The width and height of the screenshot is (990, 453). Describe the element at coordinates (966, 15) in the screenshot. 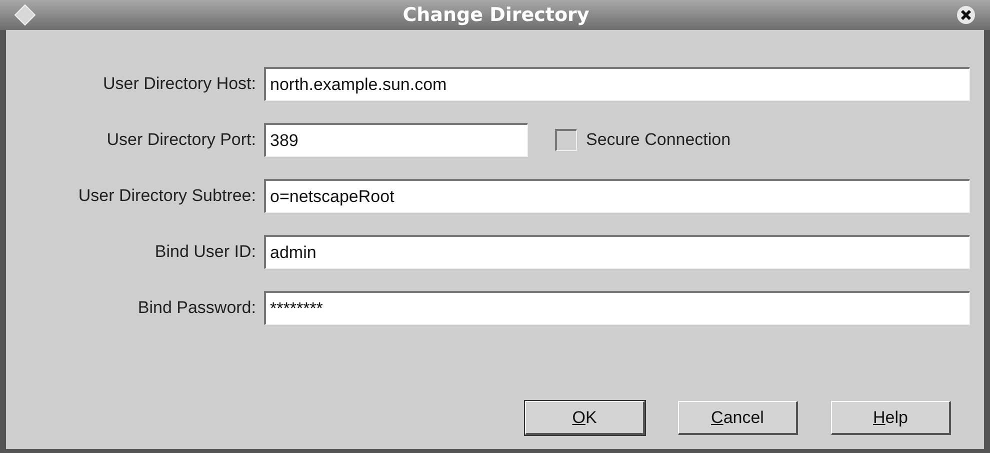

I see `close-icon` at that location.